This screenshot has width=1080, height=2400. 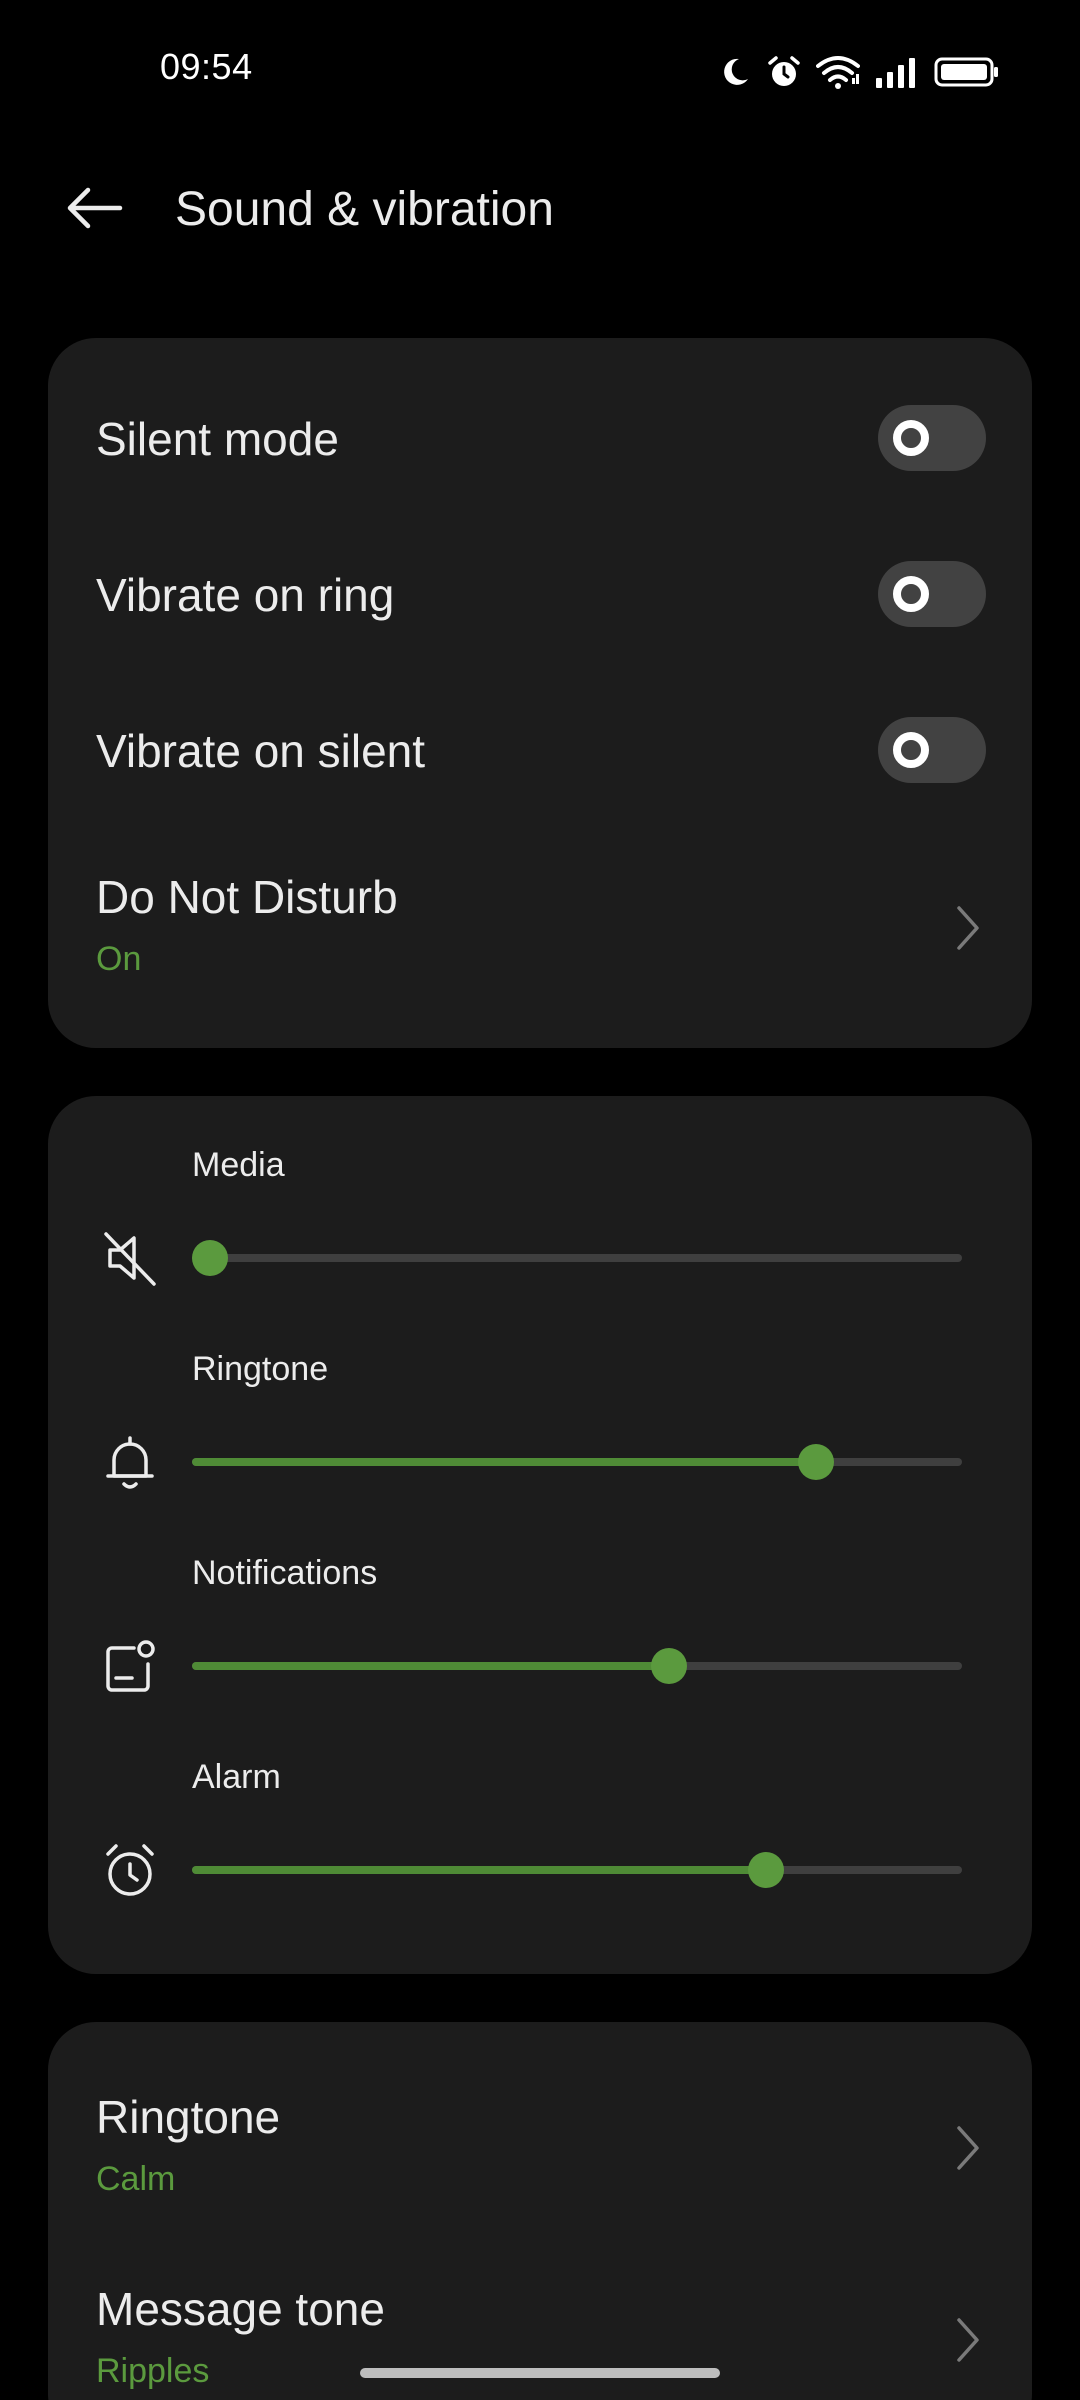 I want to click on vibrate-on-silent-row: Vibrate on silent, so click(x=540, y=750).